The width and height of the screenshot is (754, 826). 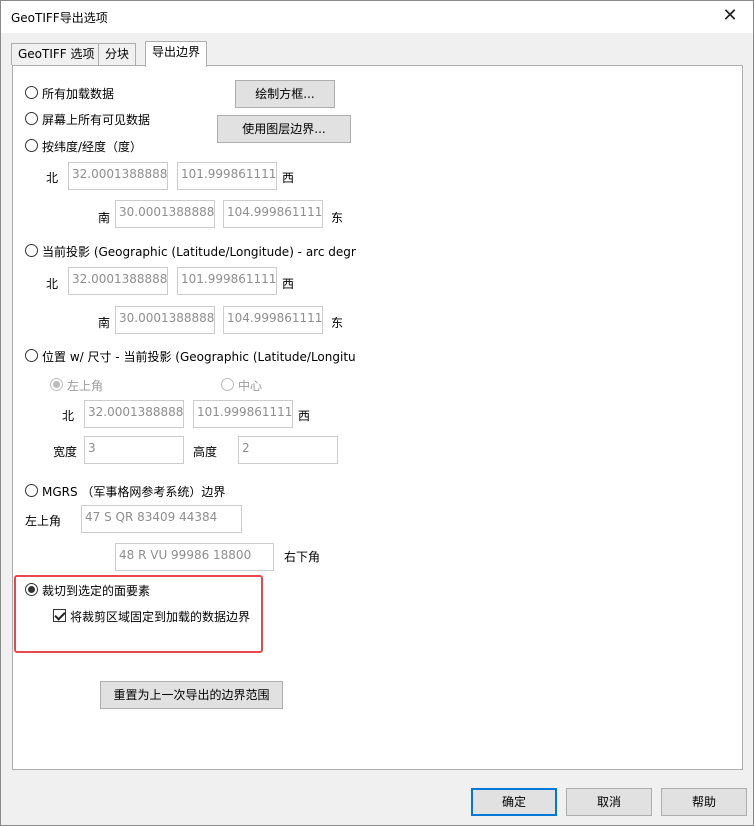 What do you see at coordinates (191, 695) in the screenshot?
I see `reset-bounds-button: 重置为上一次导出的边界范围` at bounding box center [191, 695].